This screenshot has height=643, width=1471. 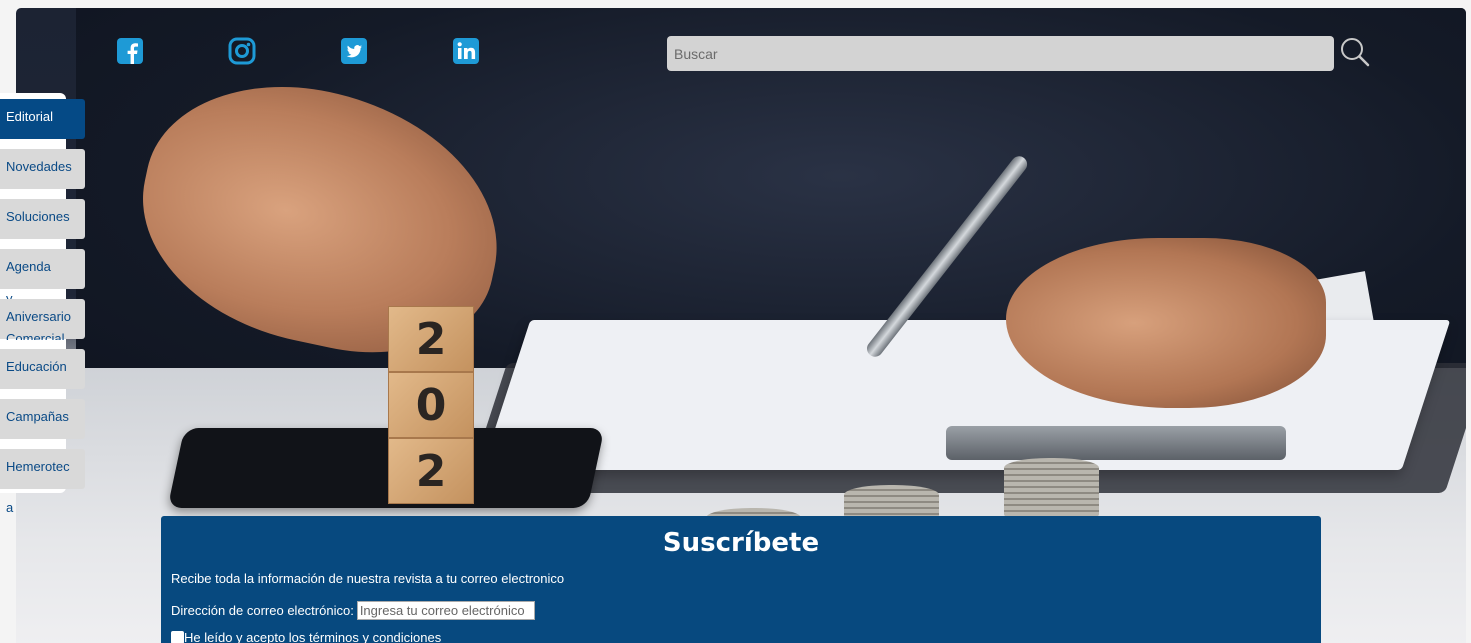 What do you see at coordinates (42, 119) in the screenshot?
I see `sidebar-item-editorial: Editorial` at bounding box center [42, 119].